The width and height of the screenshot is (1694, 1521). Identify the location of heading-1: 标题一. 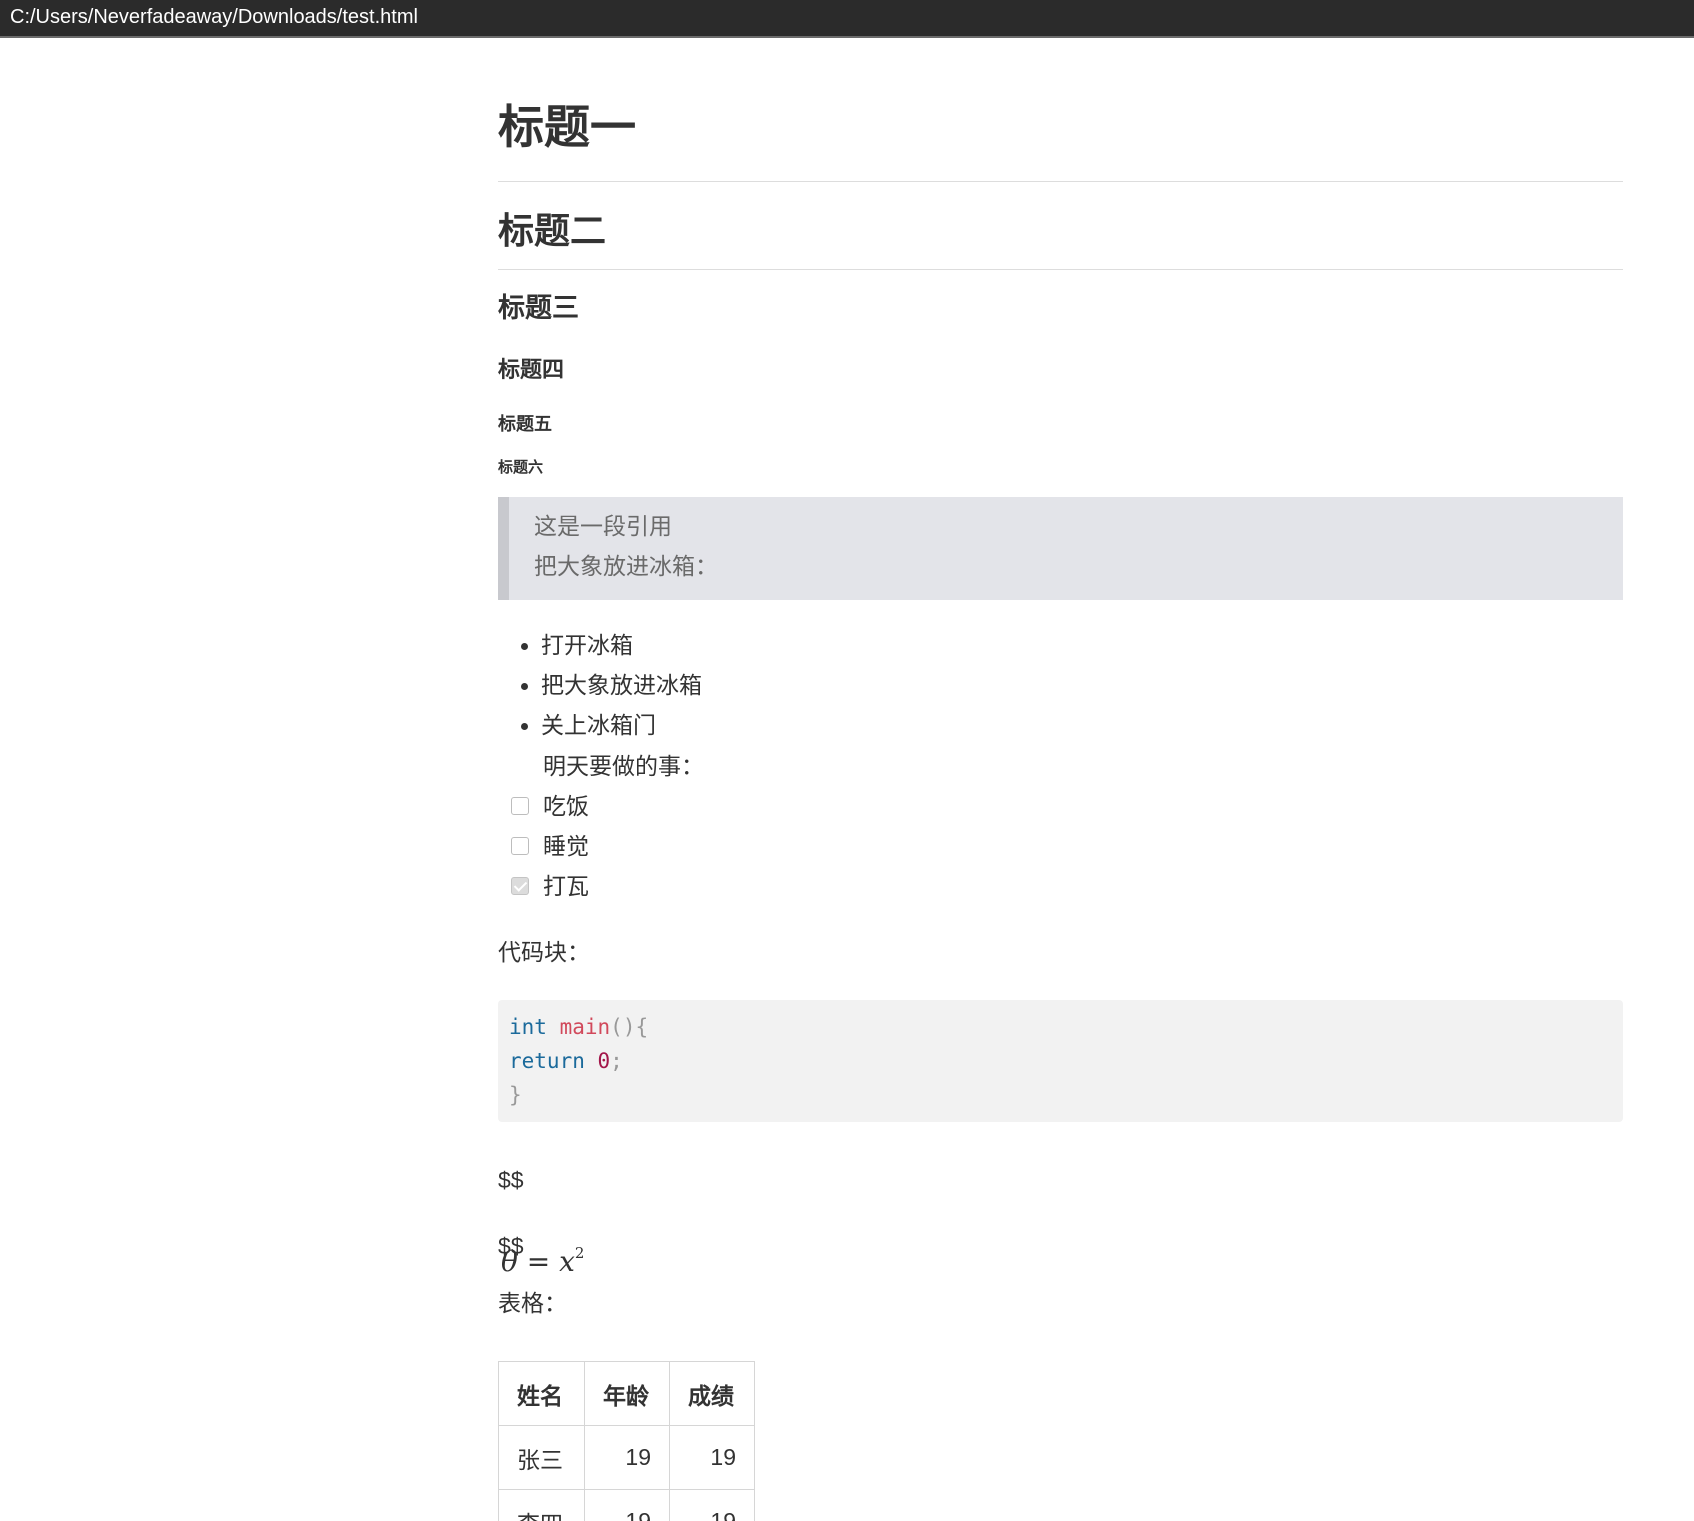
(567, 127).